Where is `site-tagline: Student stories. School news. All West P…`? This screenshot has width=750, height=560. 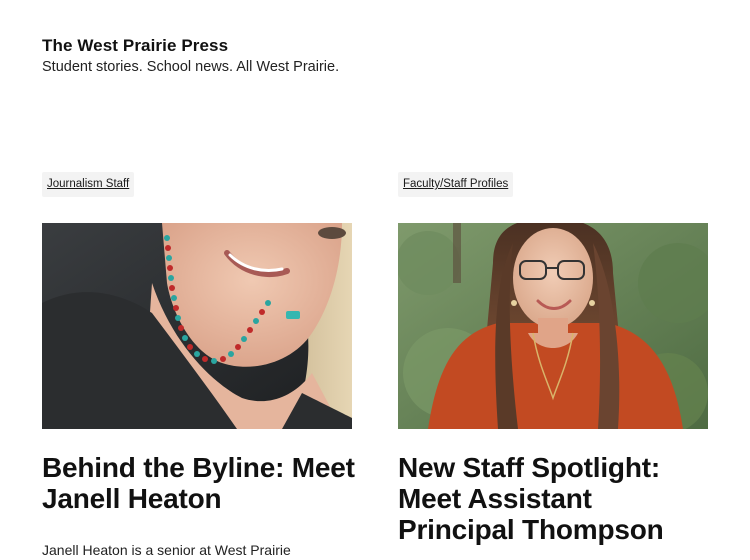 site-tagline: Student stories. School news. All West P… is located at coordinates (191, 67).